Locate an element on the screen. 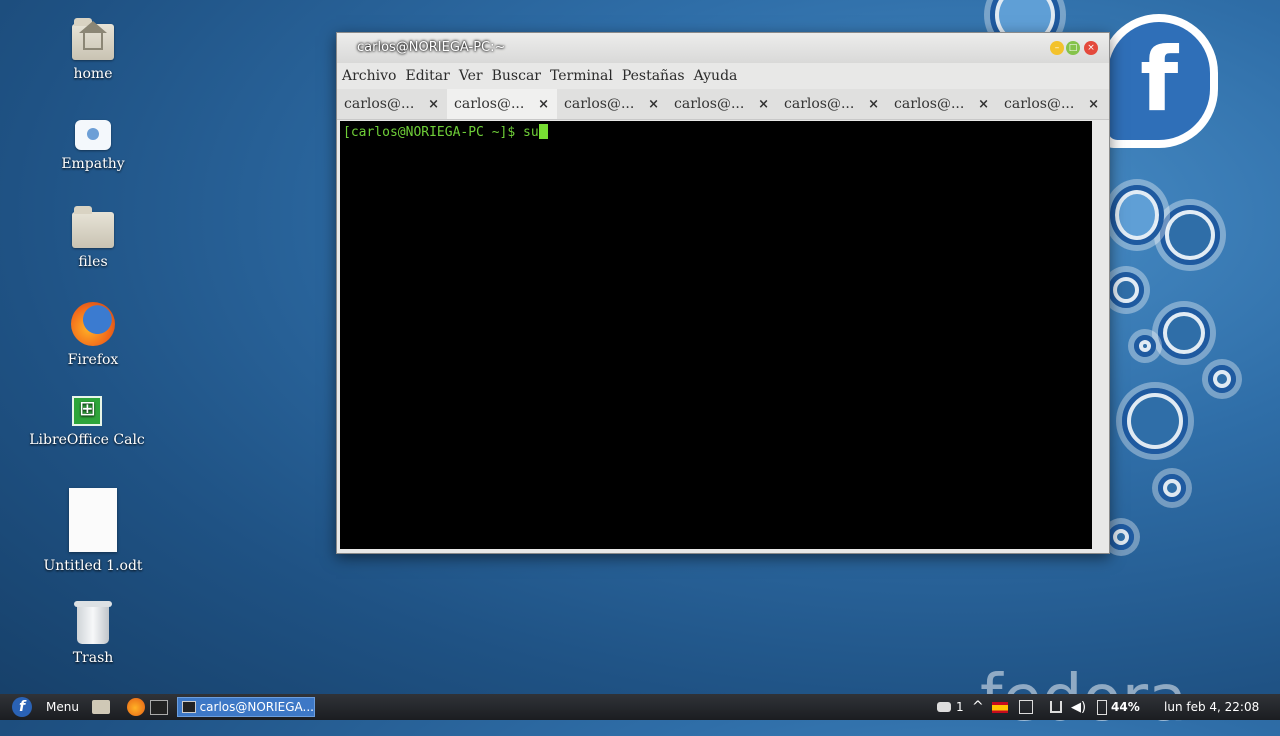 This screenshot has width=1280, height=736. volume-icon: ◀) is located at coordinates (1078, 707).